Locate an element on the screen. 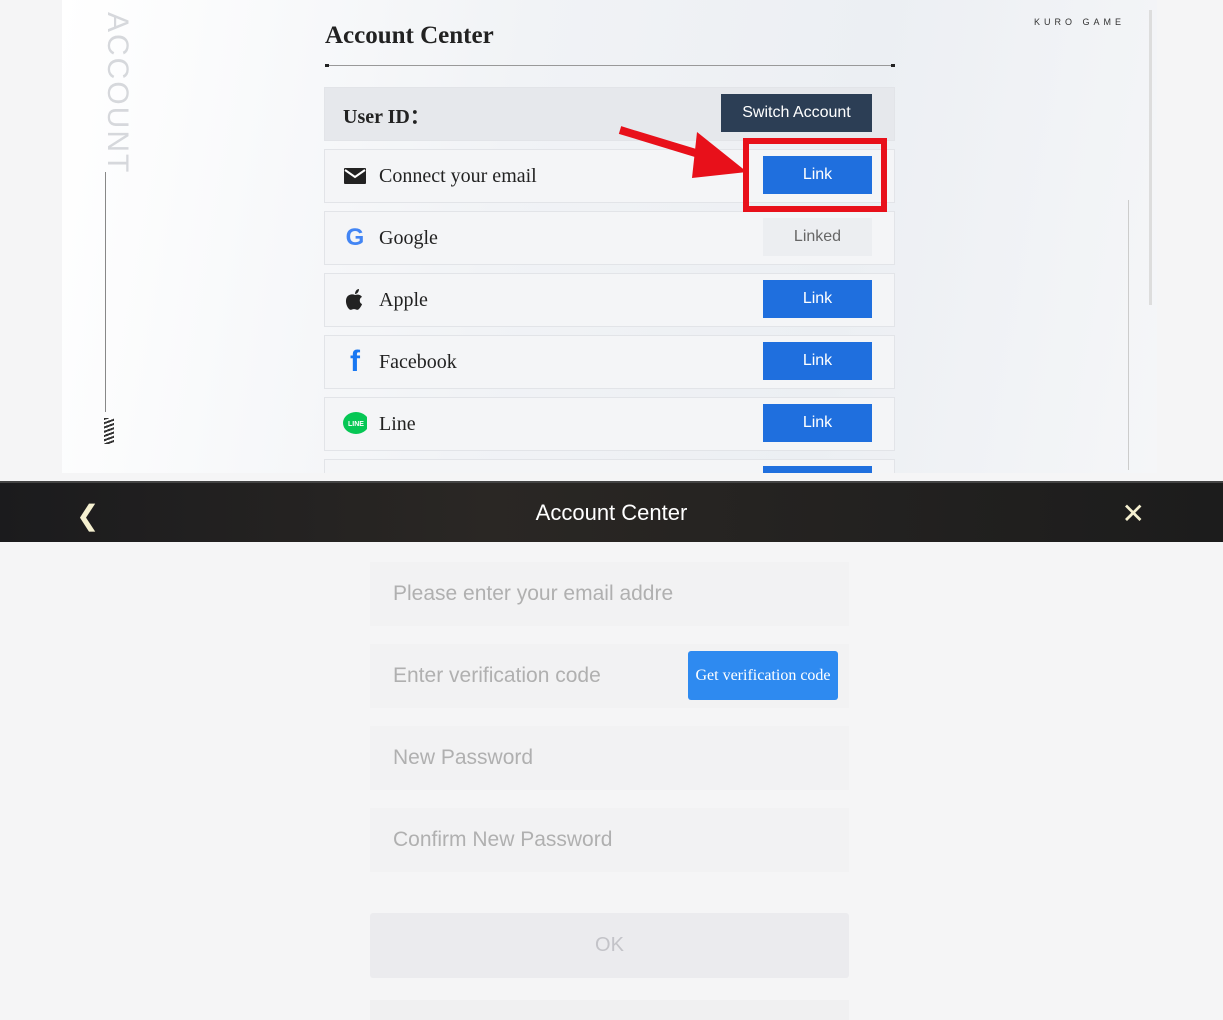 Image resolution: width=1223 pixels, height=1020 pixels. account-row-google: G Google Linked is located at coordinates (609, 238).